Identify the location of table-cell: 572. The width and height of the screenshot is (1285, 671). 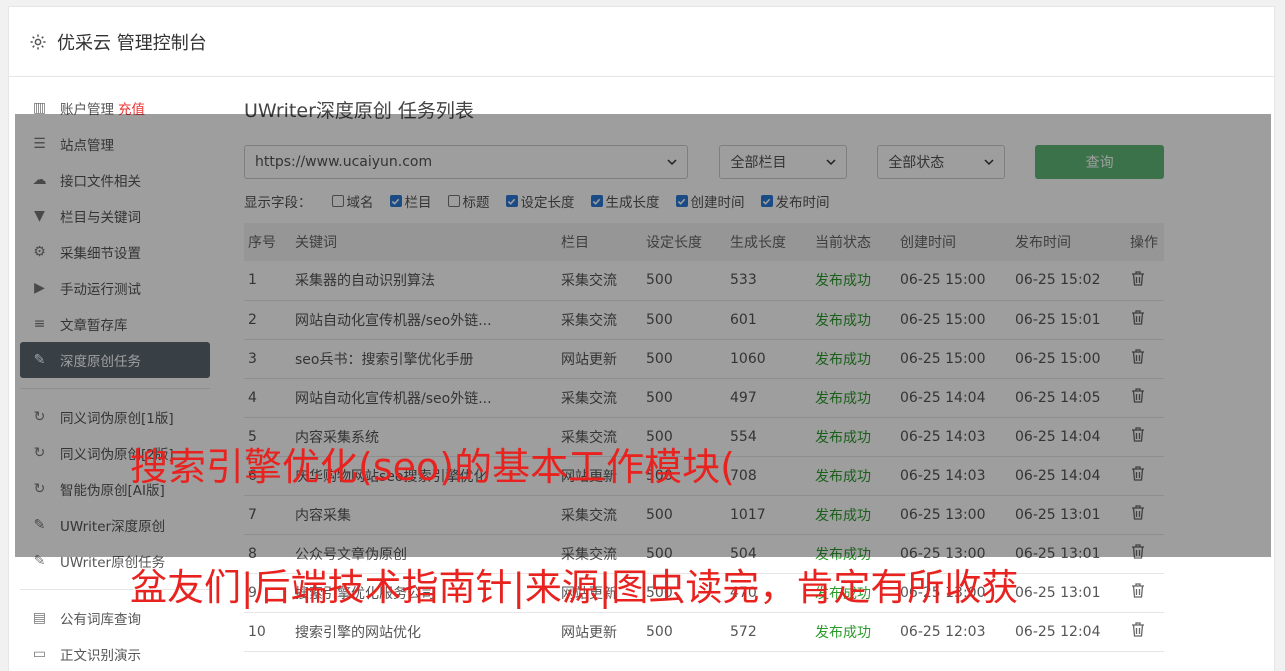
(743, 631).